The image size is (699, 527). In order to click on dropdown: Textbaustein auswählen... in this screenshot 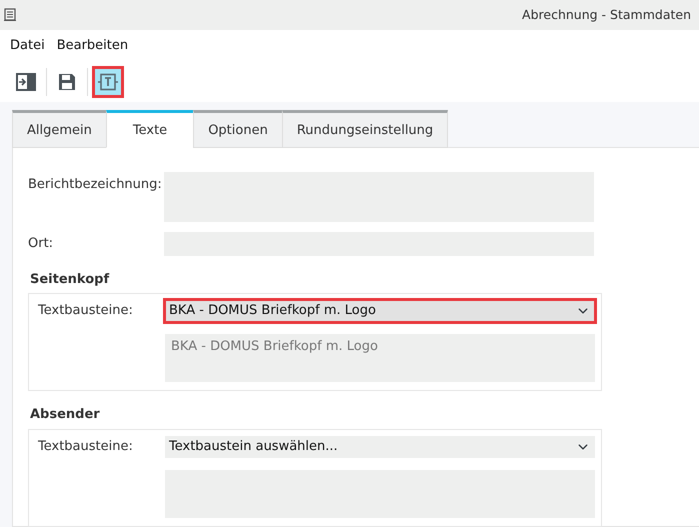, I will do `click(380, 447)`.